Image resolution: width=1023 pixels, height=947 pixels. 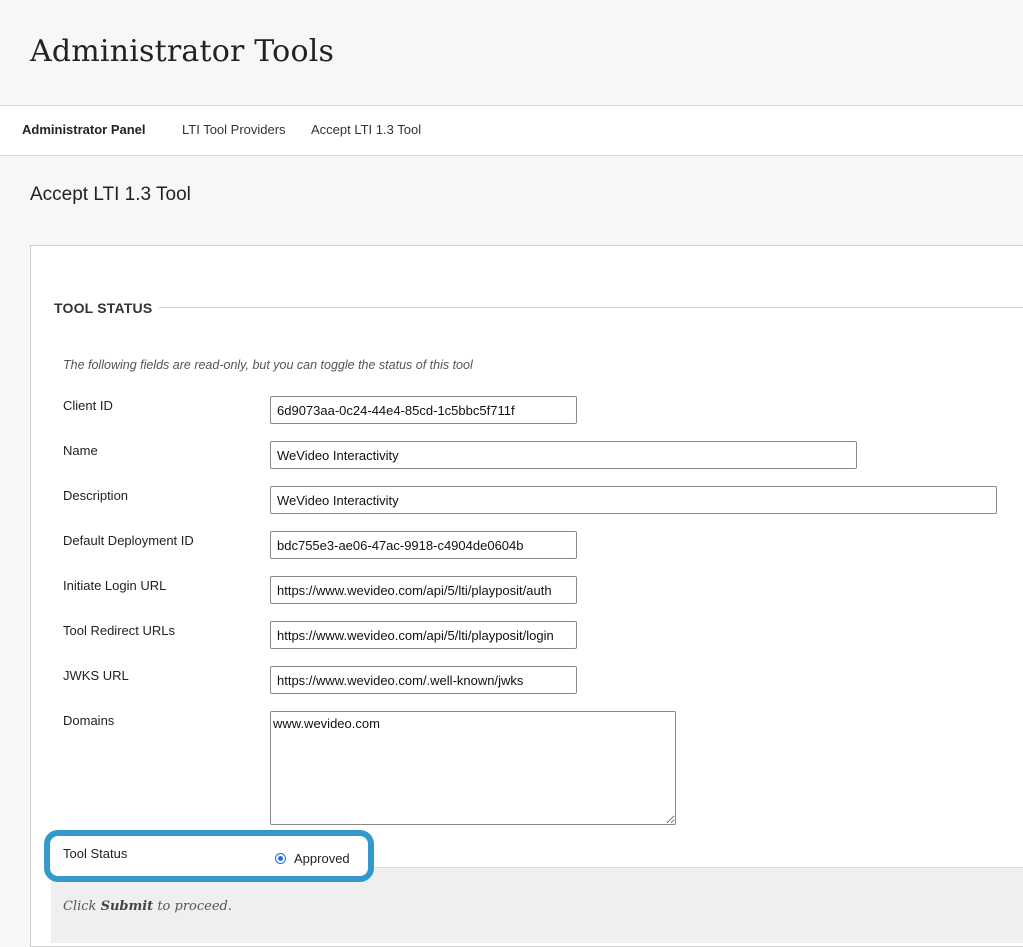 What do you see at coordinates (423, 545) in the screenshot?
I see `deployment-id-field` at bounding box center [423, 545].